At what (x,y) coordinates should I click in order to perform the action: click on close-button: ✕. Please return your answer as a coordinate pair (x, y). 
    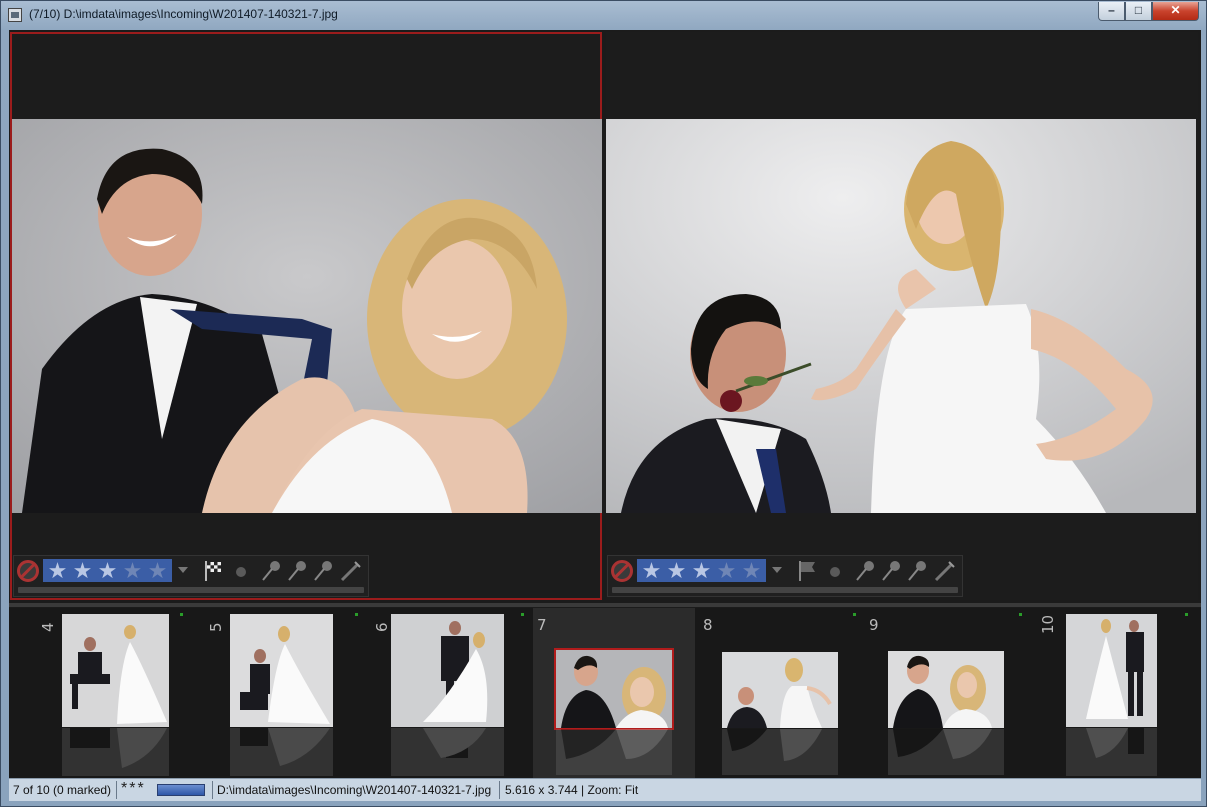
    Looking at the image, I should click on (1175, 11).